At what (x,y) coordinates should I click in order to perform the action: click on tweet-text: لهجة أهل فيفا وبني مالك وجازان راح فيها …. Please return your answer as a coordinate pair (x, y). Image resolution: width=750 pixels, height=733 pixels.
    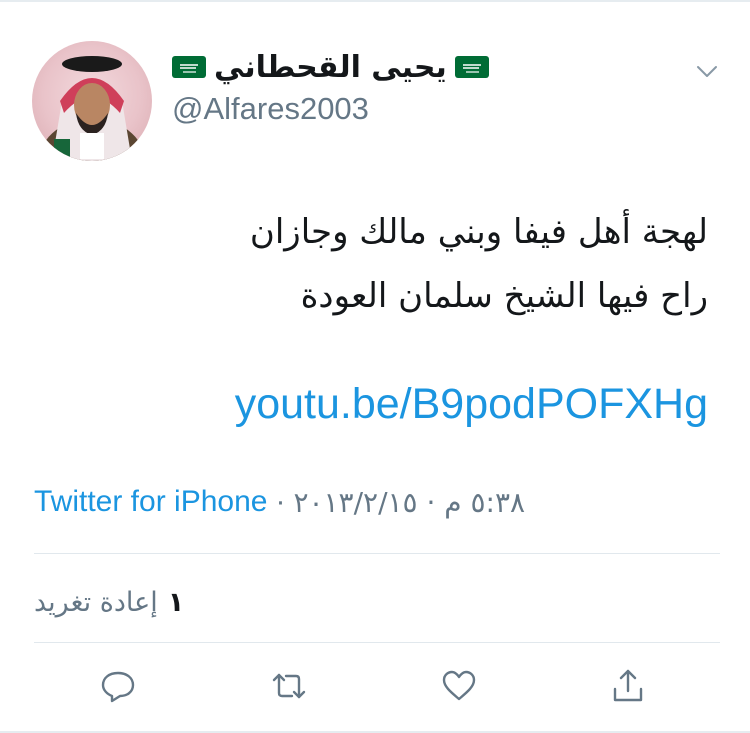
    Looking at the image, I should click on (428, 264).